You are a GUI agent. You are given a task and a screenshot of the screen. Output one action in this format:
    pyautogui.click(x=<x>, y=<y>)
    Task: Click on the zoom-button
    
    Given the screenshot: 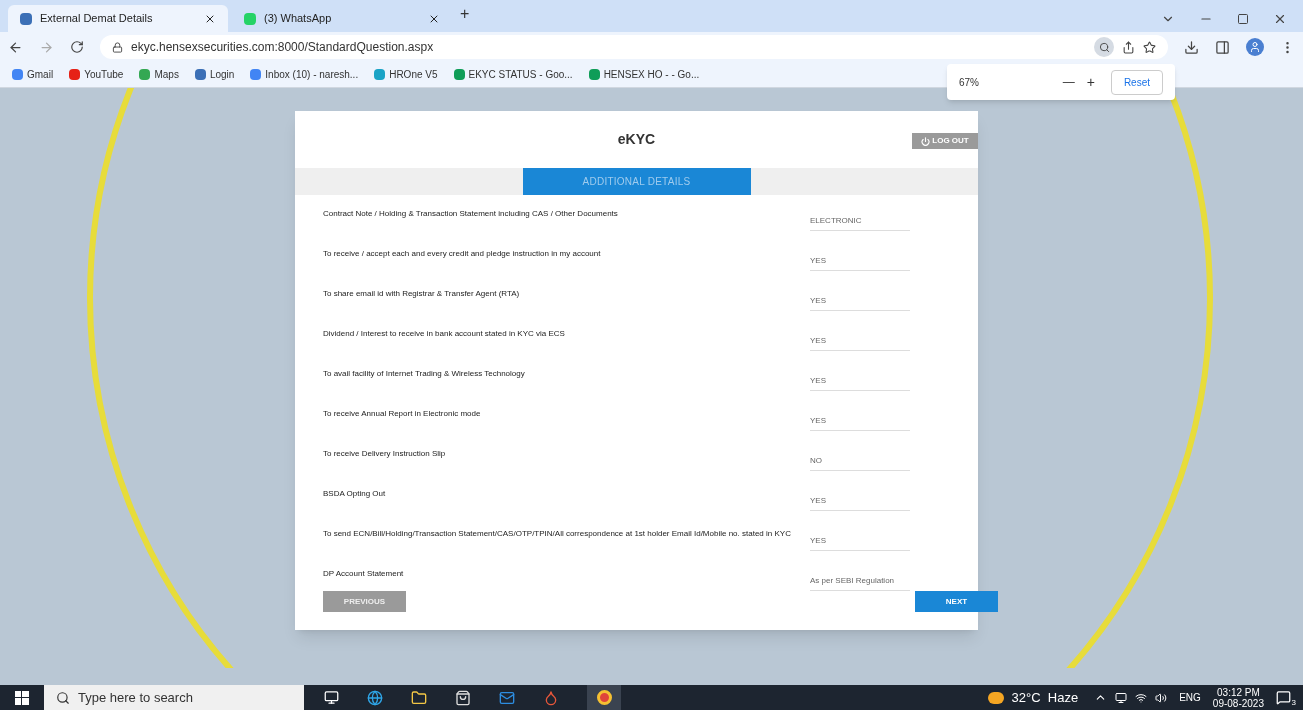 What is the action you would take?
    pyautogui.click(x=1104, y=47)
    